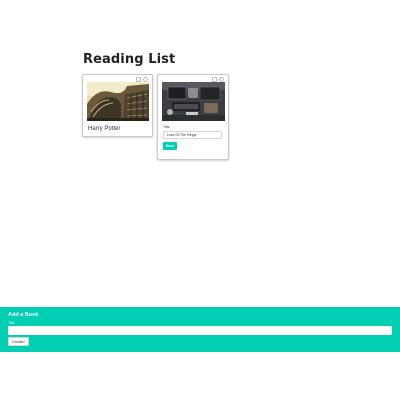 The image size is (400, 400). I want to click on book-title: Harry Potter, so click(104, 129).